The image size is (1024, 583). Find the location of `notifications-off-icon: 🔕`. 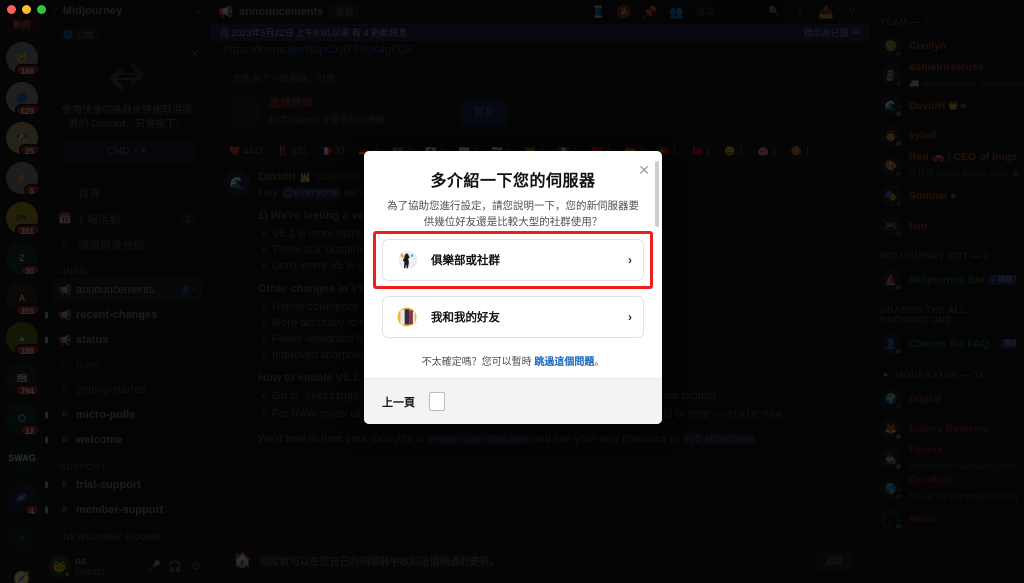

notifications-off-icon: 🔕 is located at coordinates (624, 12).